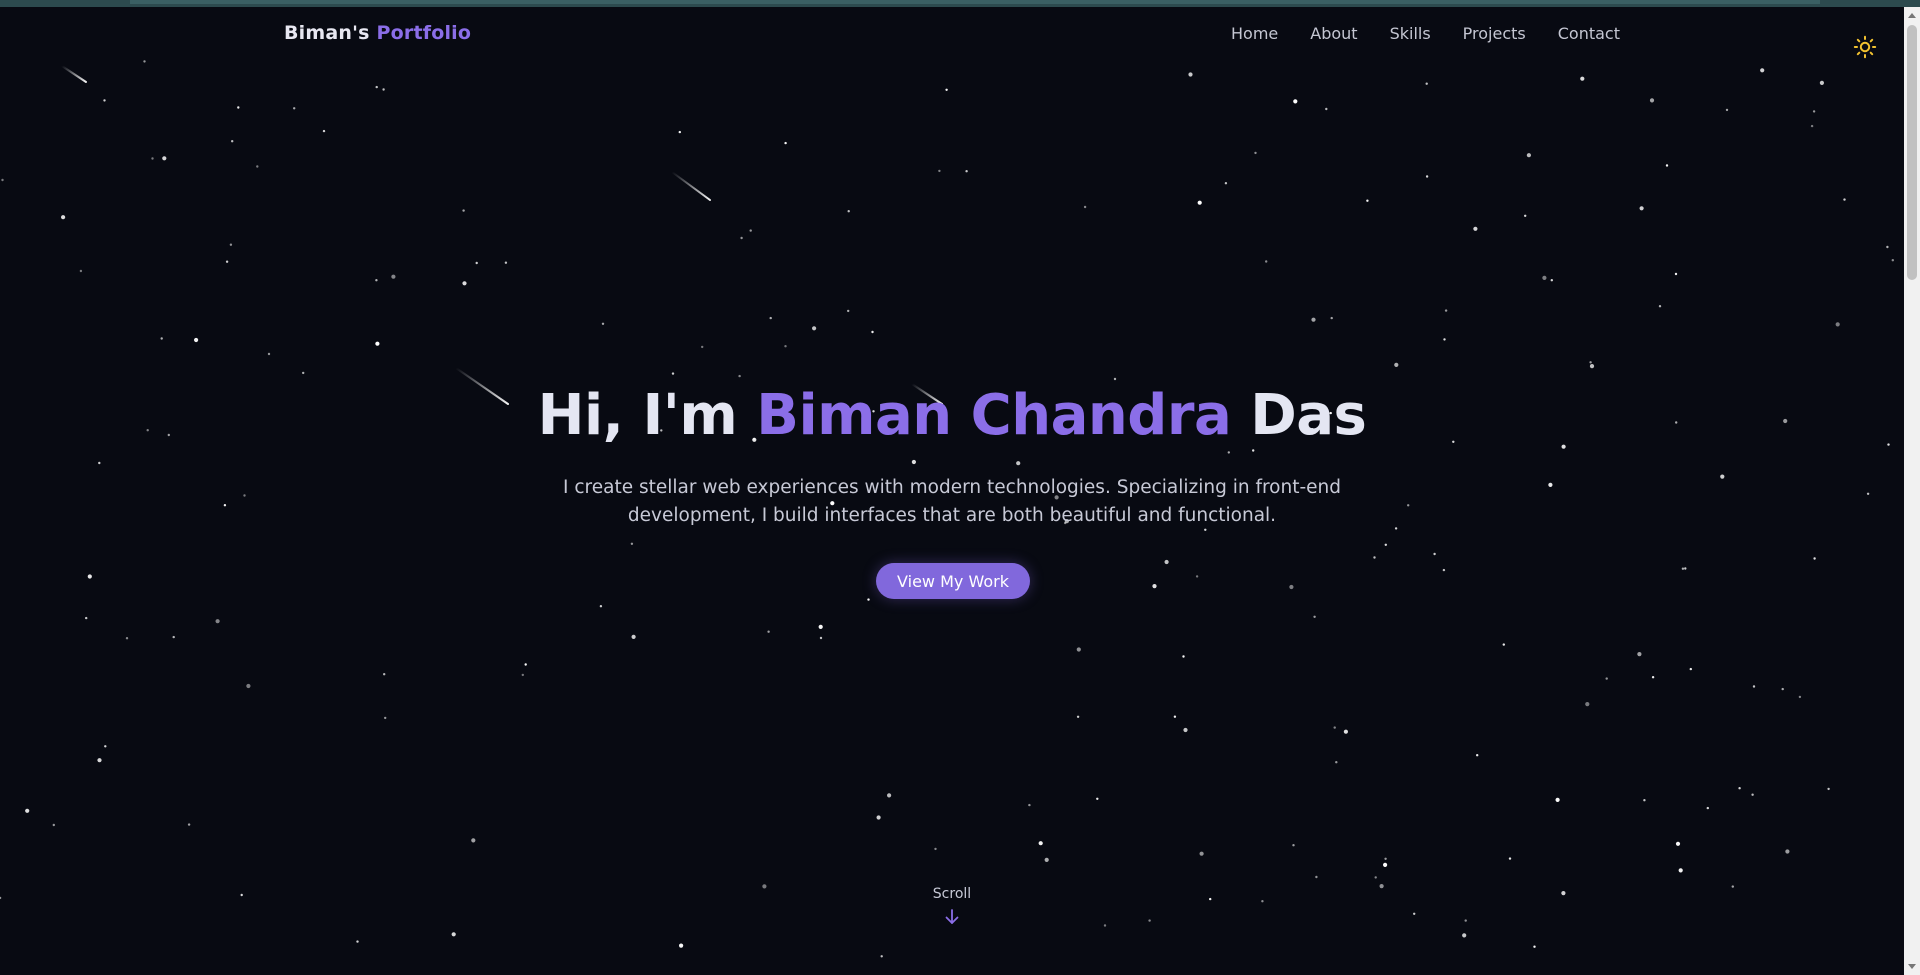 This screenshot has width=1920, height=975. Describe the element at coordinates (1308, 415) in the screenshot. I see `hero-title-suffix: Das` at that location.